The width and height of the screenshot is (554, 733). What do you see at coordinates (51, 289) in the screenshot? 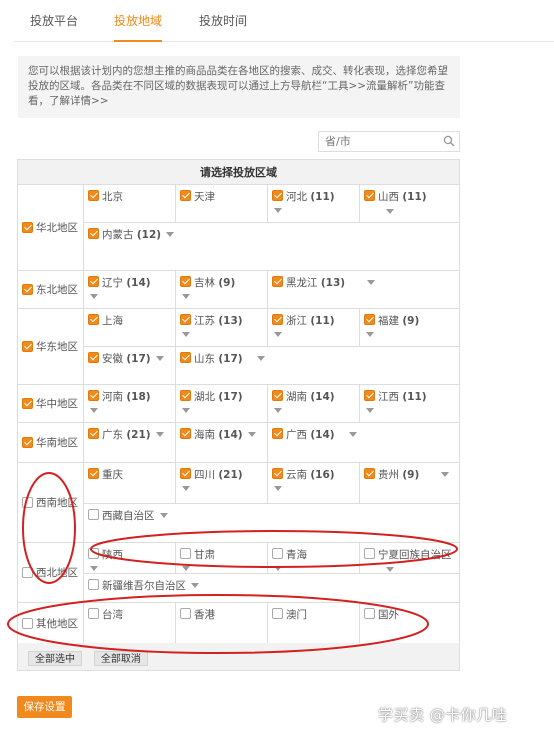
I see `region-checkbox-cell: 东北地区` at bounding box center [51, 289].